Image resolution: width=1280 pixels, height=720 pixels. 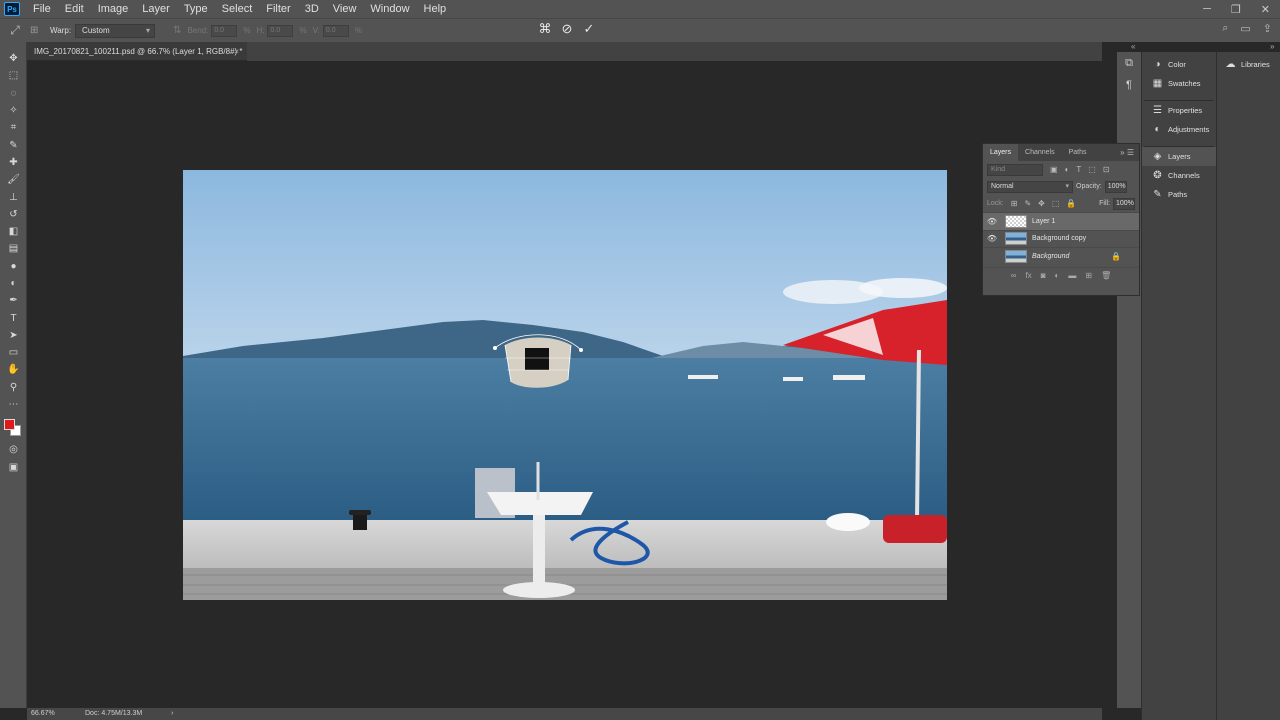 What do you see at coordinates (13, 369) in the screenshot?
I see `hand-tool-icon: ✋` at bounding box center [13, 369].